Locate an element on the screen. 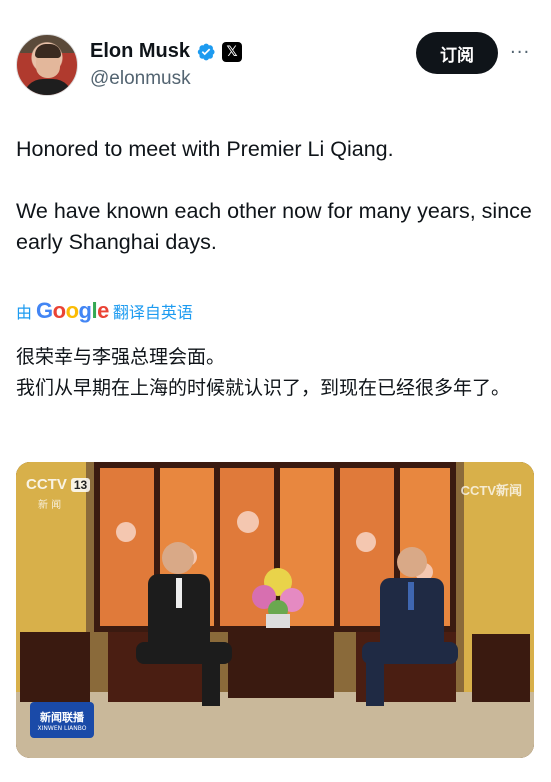 Image resolution: width=551 pixels, height=782 pixels. right-side-table is located at coordinates (501, 668).